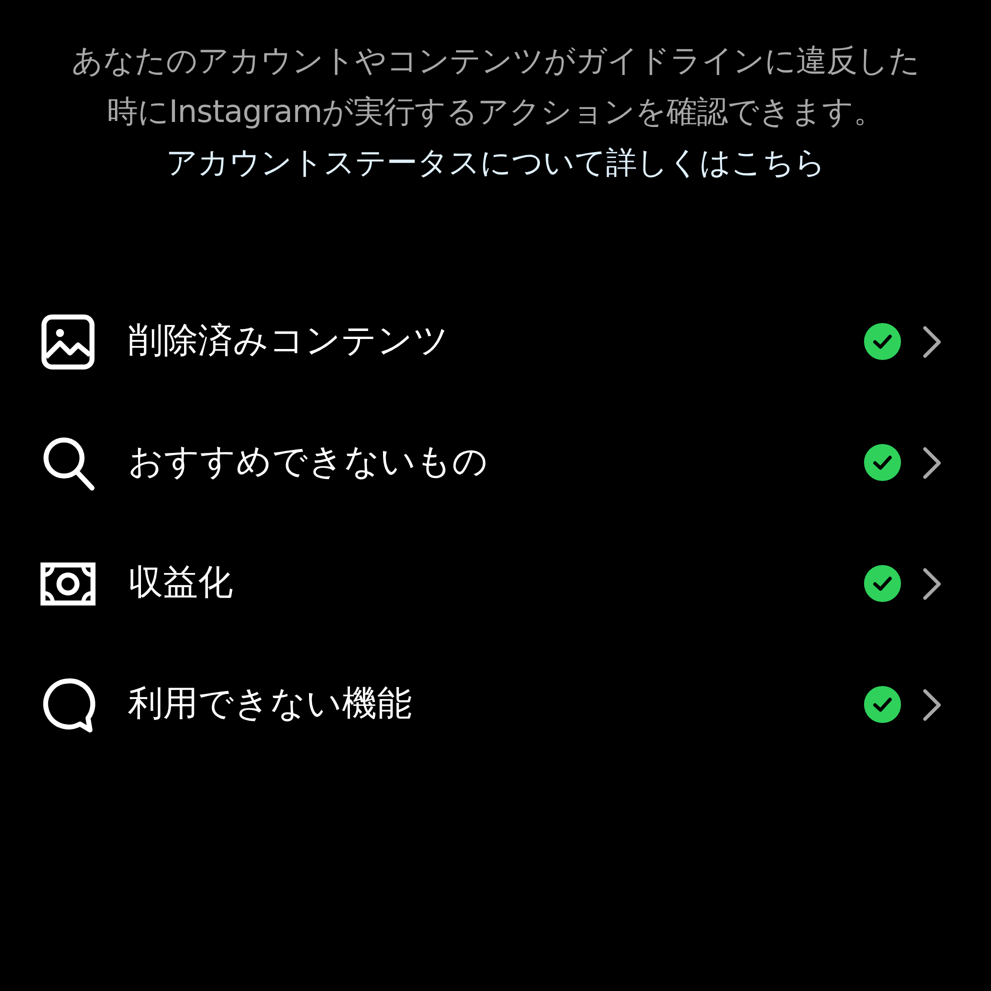  I want to click on menu-item: 利用できない機能, so click(495, 704).